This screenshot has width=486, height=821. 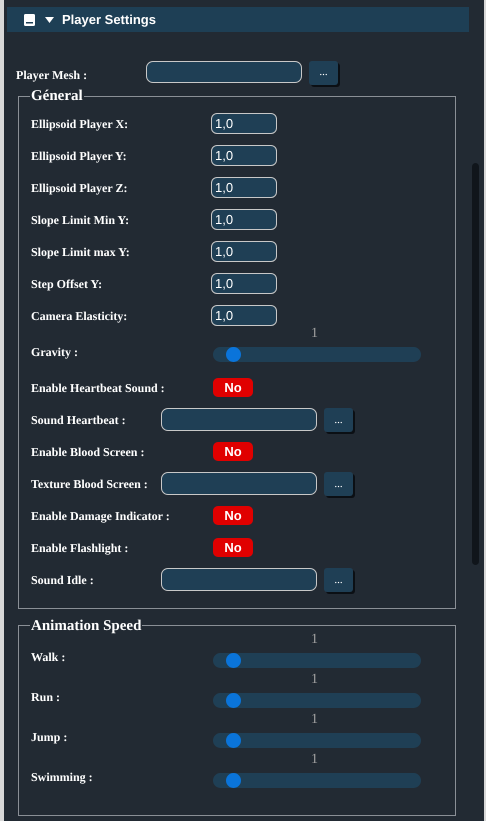 I want to click on panel-header: Player Settings, so click(x=238, y=19).